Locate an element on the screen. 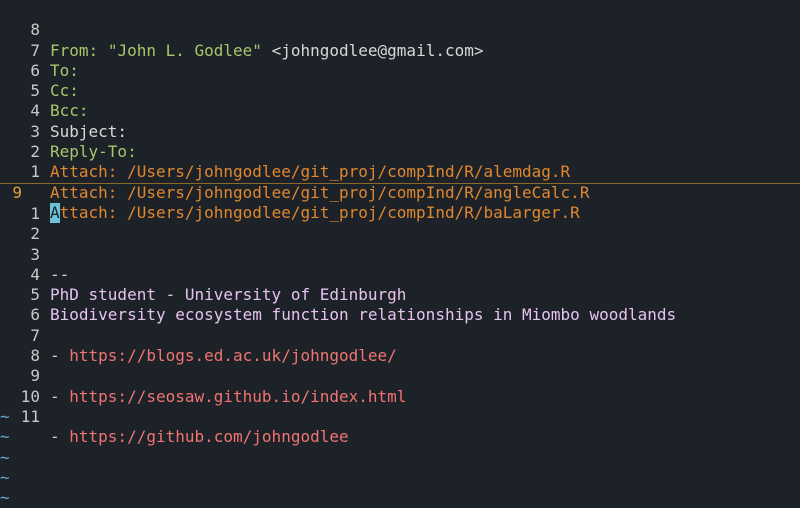 The image size is (800, 508). header-line-to: 7 To: is located at coordinates (400, 50).